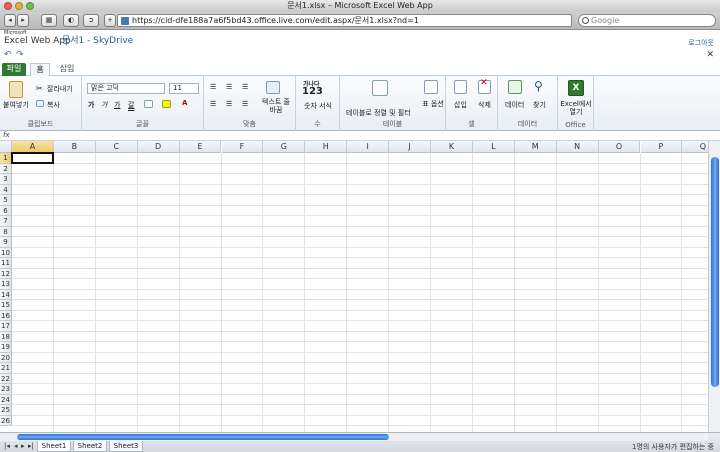 The image size is (720, 452). I want to click on column-header: F, so click(242, 147).